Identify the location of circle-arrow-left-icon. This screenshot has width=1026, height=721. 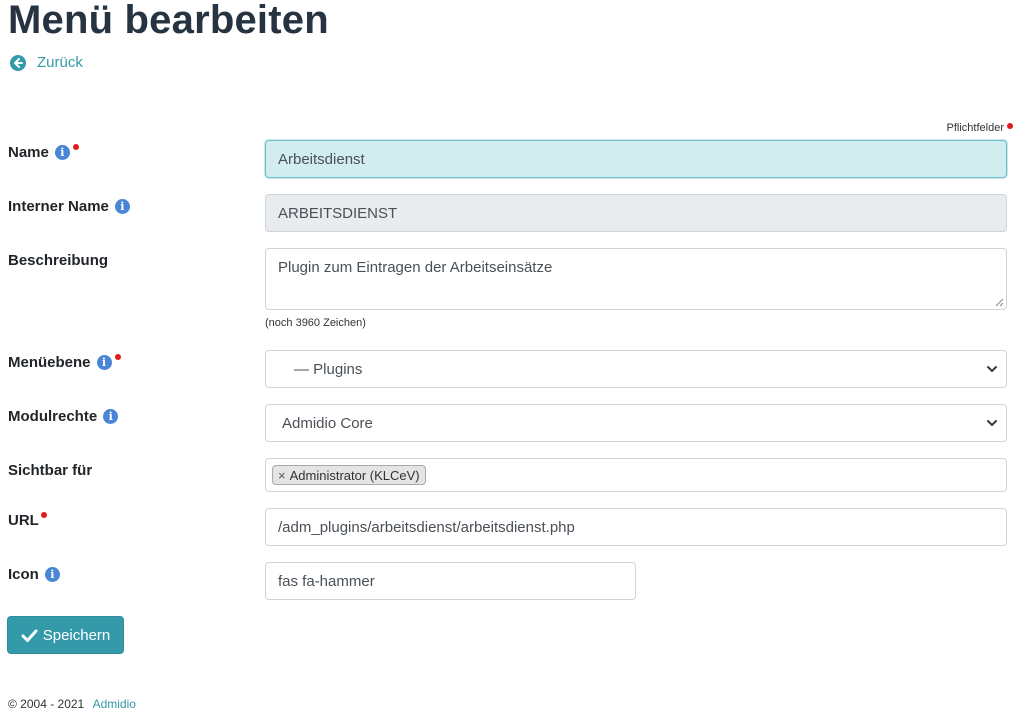
(18, 62).